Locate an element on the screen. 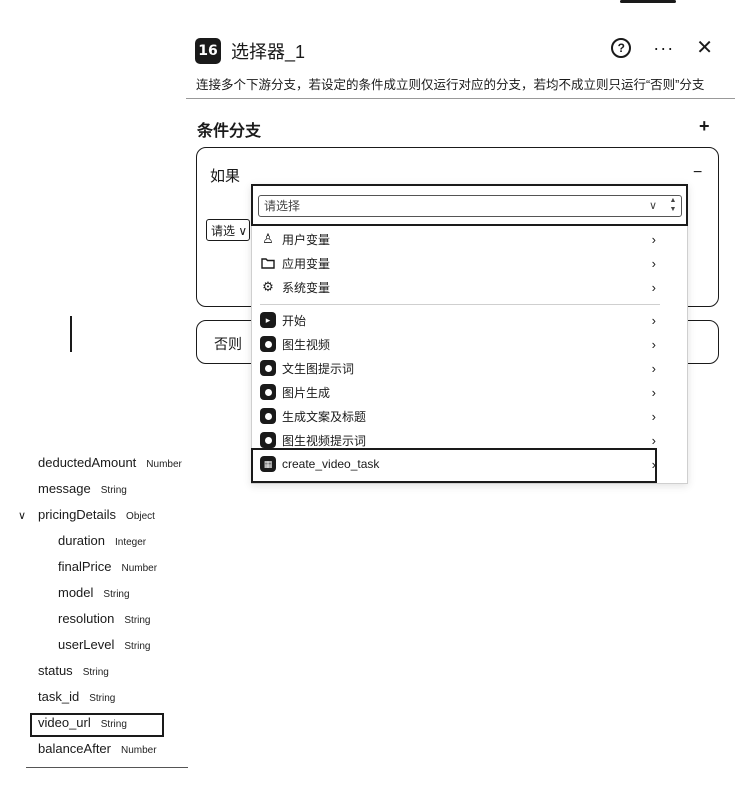 The height and width of the screenshot is (794, 735). dropdown-option-system-vars: ⚙ 系统变量 › is located at coordinates (460, 287).